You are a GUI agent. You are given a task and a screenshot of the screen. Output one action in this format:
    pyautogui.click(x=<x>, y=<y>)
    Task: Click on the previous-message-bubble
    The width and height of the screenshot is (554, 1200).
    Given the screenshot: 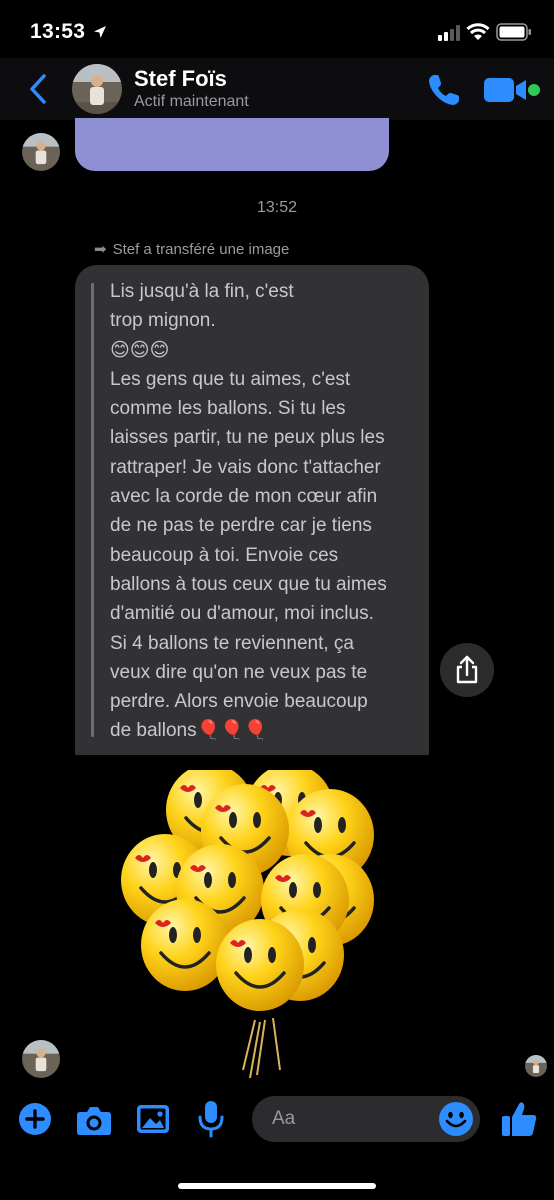 What is the action you would take?
    pyautogui.click(x=232, y=144)
    